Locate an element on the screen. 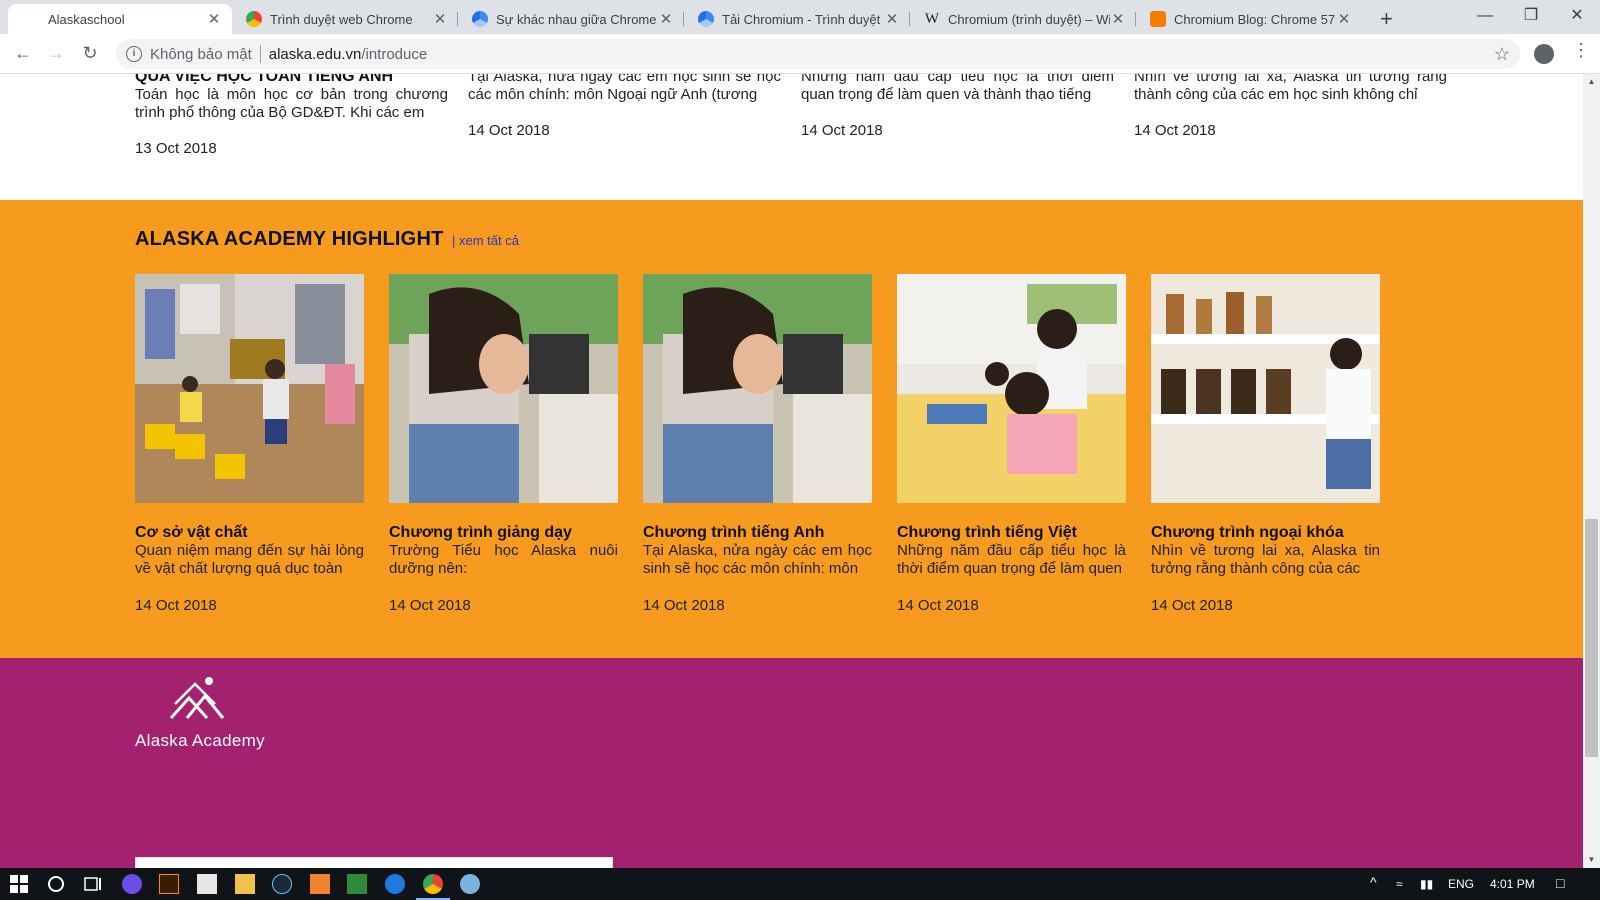 This screenshot has width=1600, height=900. alaska-logo: Alaska Academy is located at coordinates (200, 713).